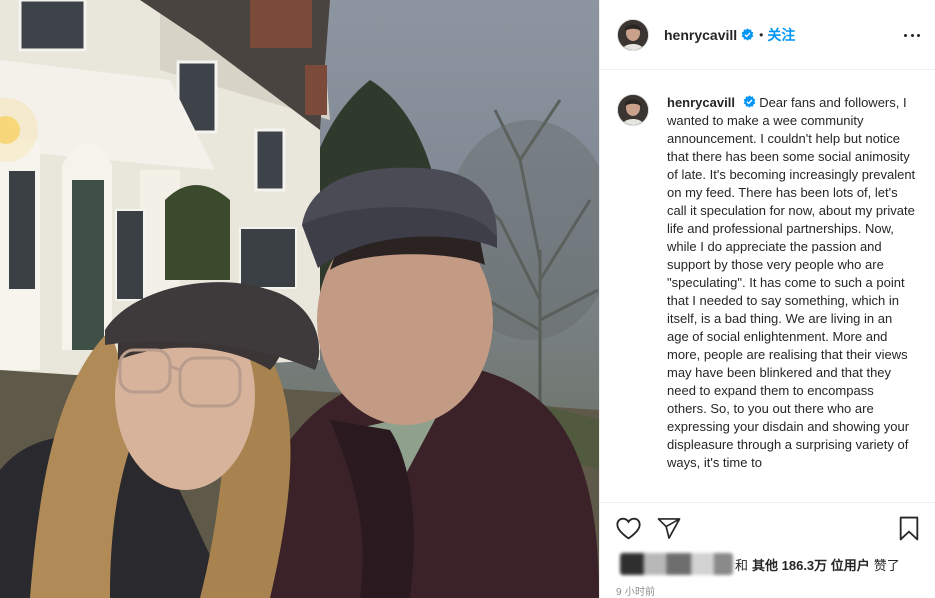 The width and height of the screenshot is (935, 598). I want to click on heart-icon, so click(628, 528).